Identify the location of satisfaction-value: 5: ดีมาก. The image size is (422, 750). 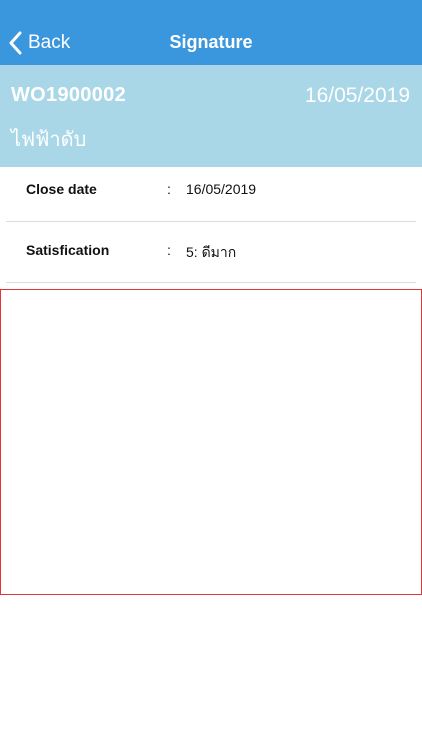
(211, 252).